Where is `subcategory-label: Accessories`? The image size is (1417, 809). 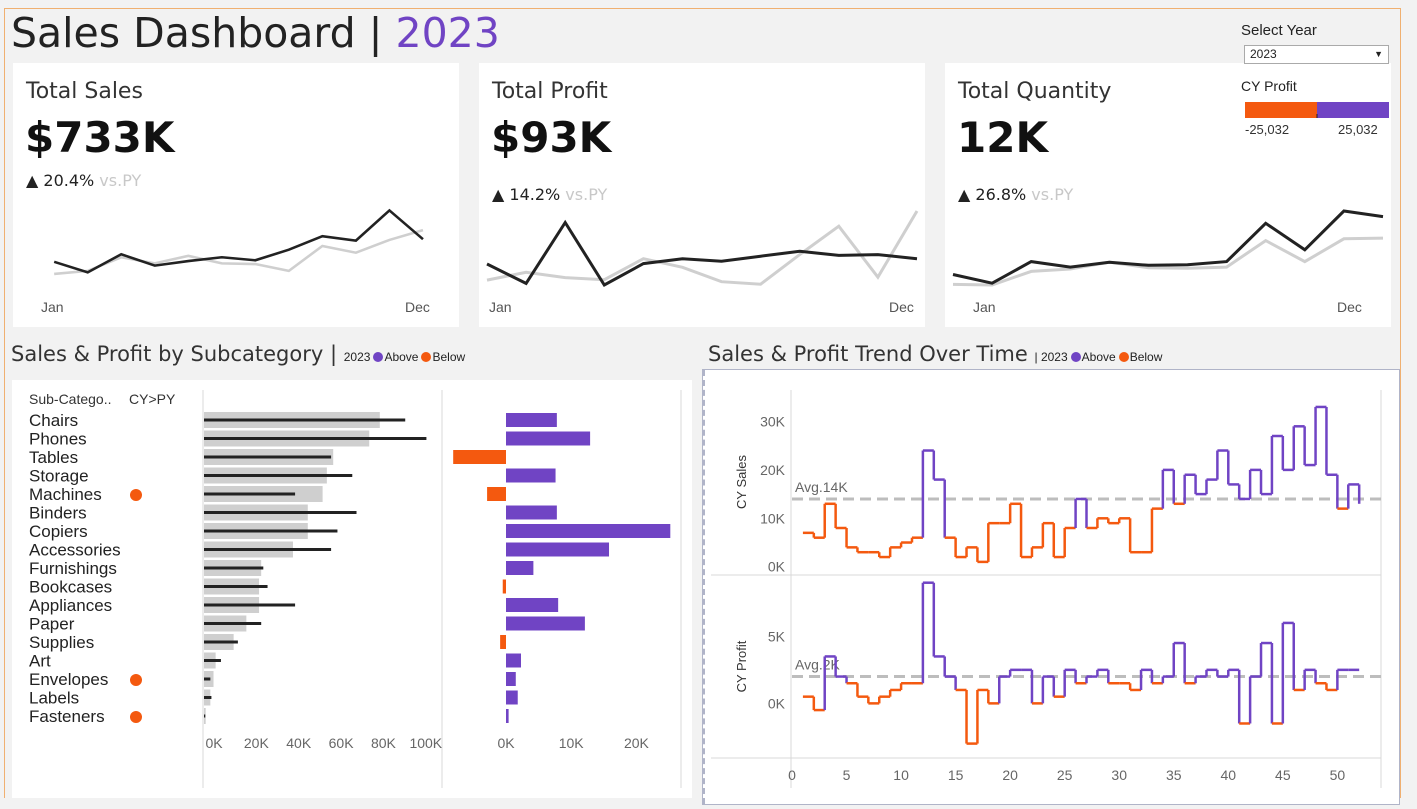 subcategory-label: Accessories is located at coordinates (75, 550).